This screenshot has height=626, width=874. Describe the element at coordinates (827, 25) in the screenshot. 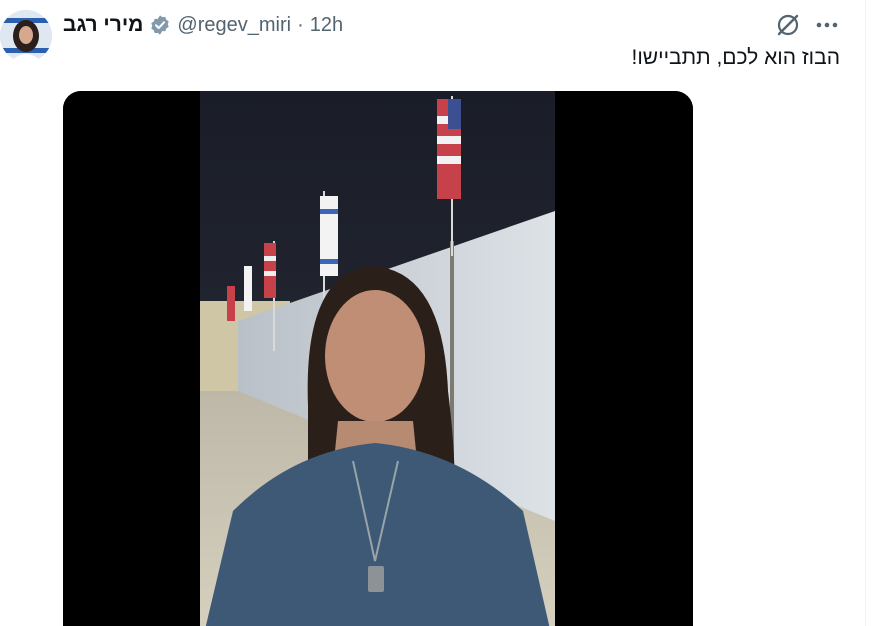

I see `more-horizontal-icon` at that location.